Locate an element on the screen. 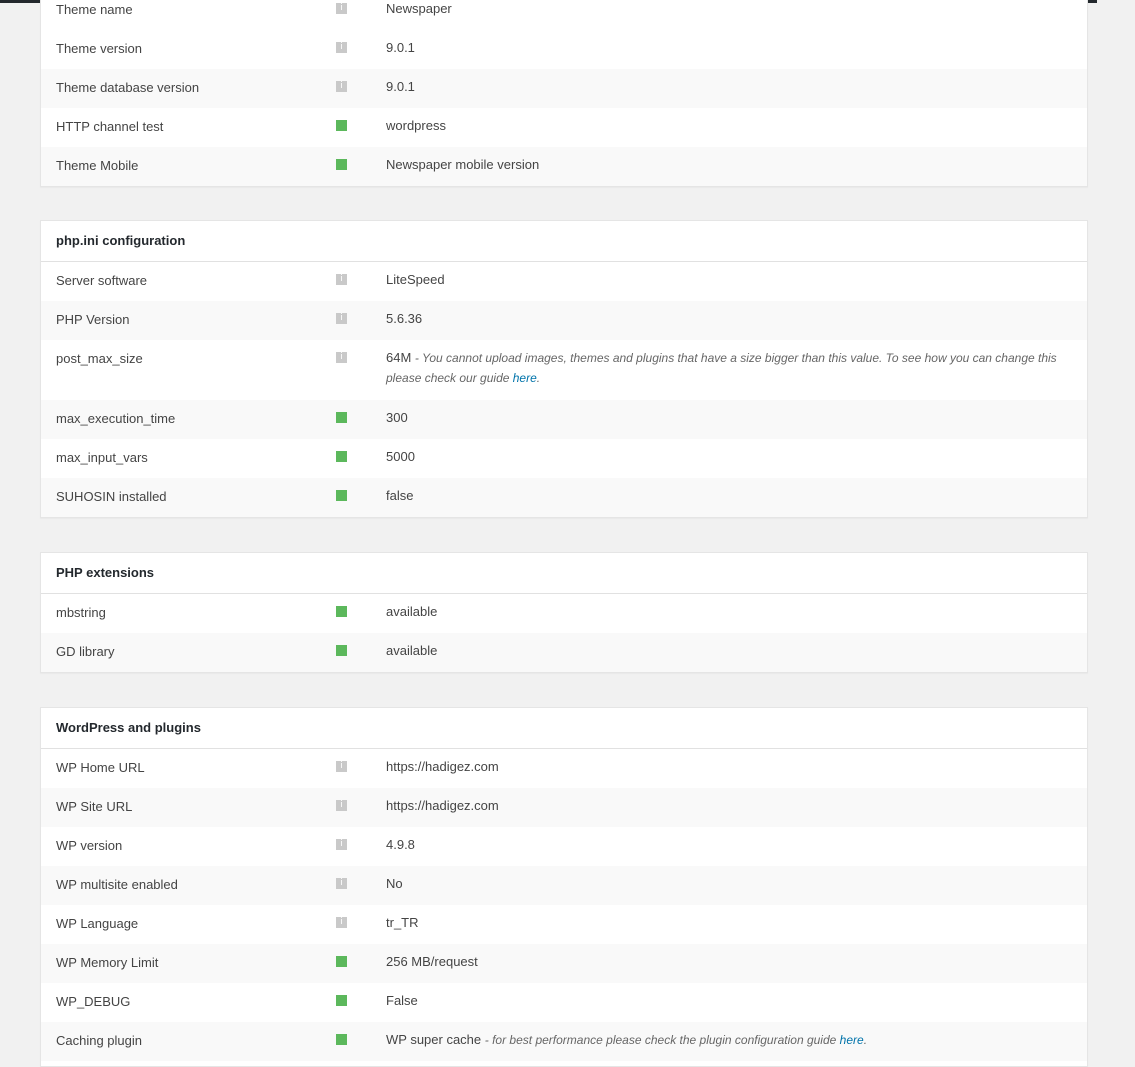 The image size is (1135, 1067). guide-link: here is located at coordinates (525, 378).